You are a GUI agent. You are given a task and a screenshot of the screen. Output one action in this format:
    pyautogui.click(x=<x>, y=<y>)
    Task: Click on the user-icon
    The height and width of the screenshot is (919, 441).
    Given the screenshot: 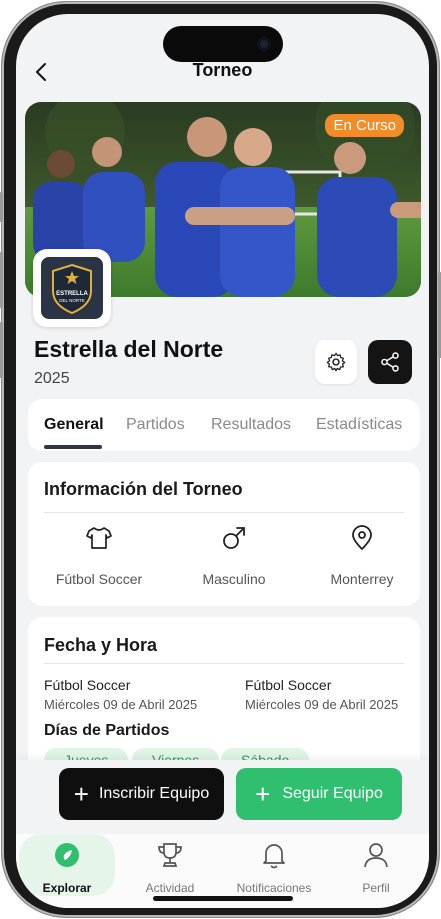 What is the action you would take?
    pyautogui.click(x=376, y=855)
    